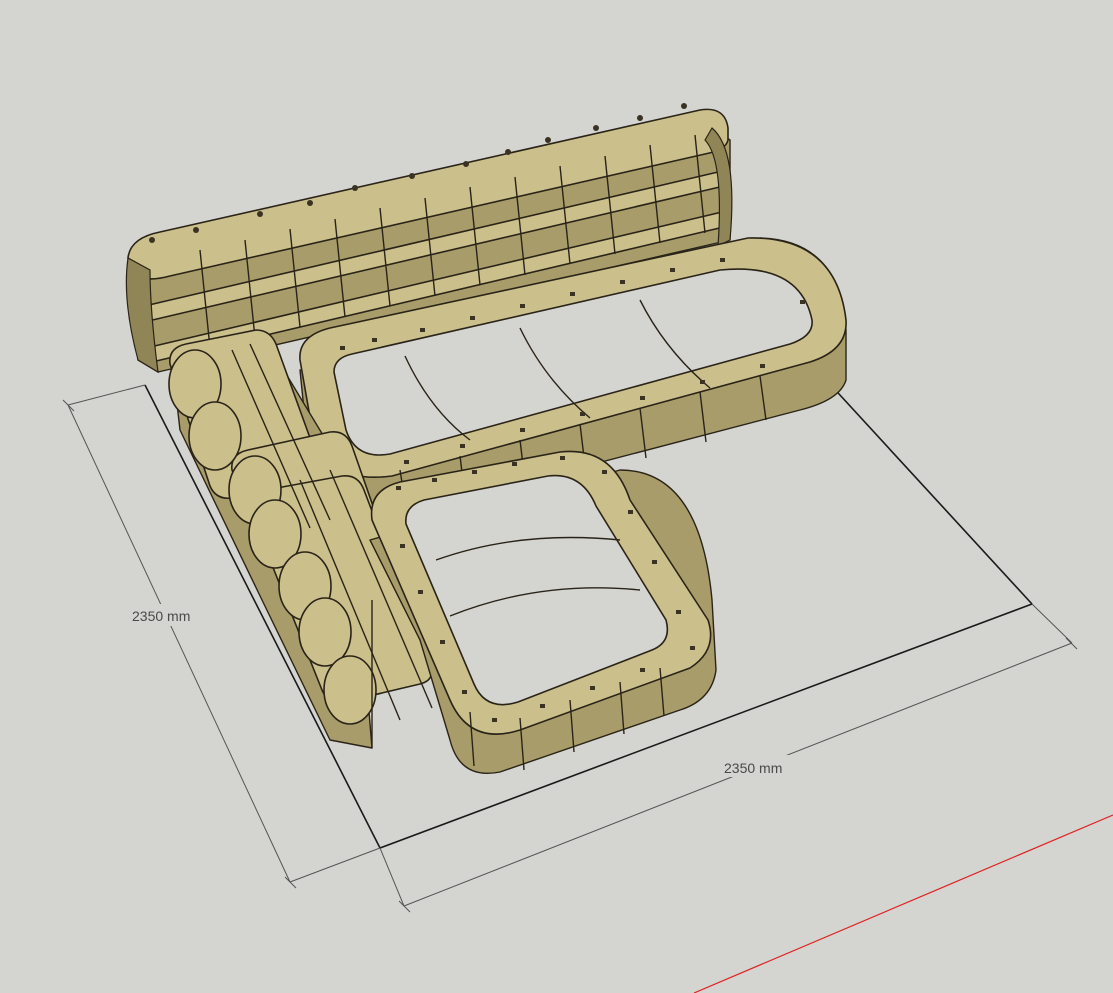 This screenshot has width=1113, height=993. Describe the element at coordinates (543, 612) in the screenshot. I see `front-frame-unit` at that location.